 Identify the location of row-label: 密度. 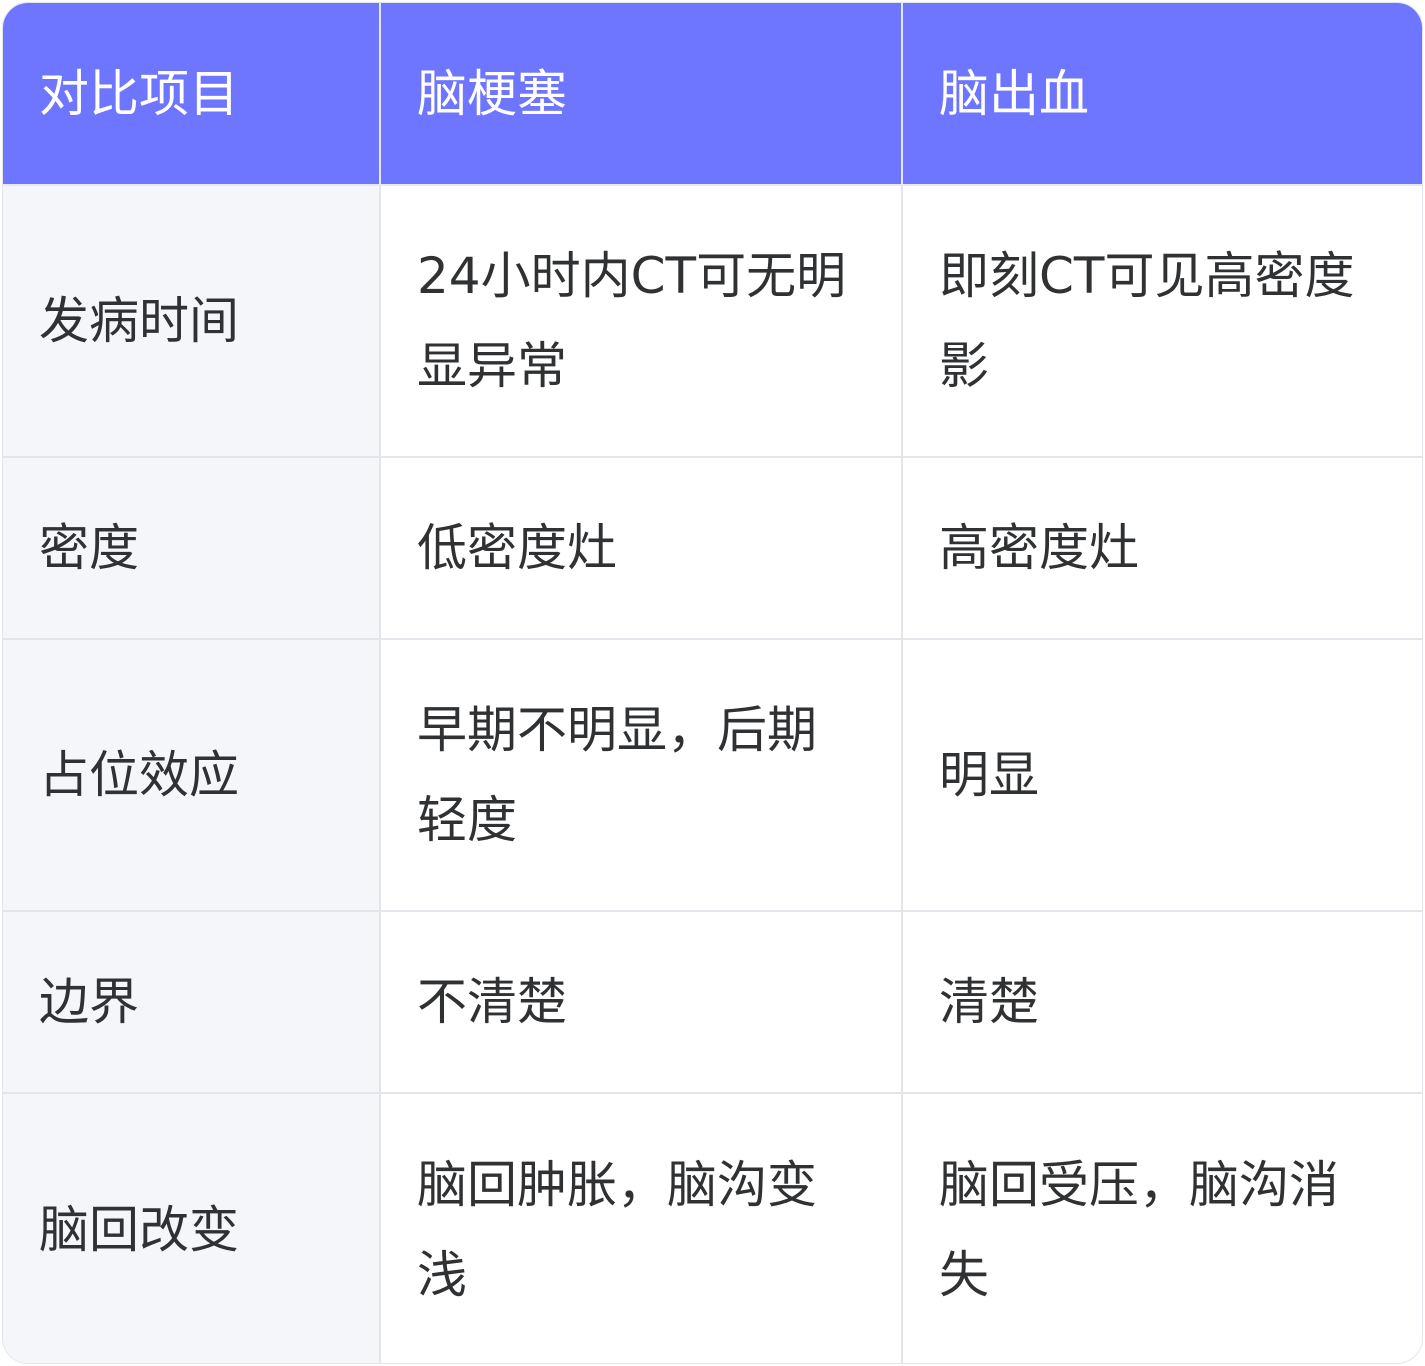
(192, 548).